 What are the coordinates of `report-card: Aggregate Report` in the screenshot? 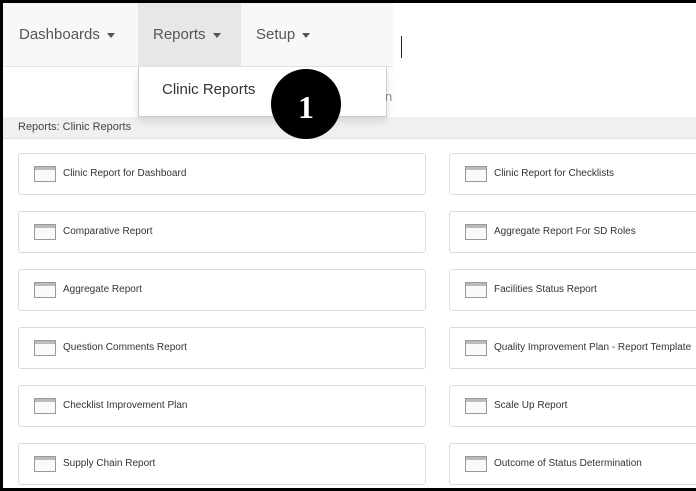 It's located at (222, 290).